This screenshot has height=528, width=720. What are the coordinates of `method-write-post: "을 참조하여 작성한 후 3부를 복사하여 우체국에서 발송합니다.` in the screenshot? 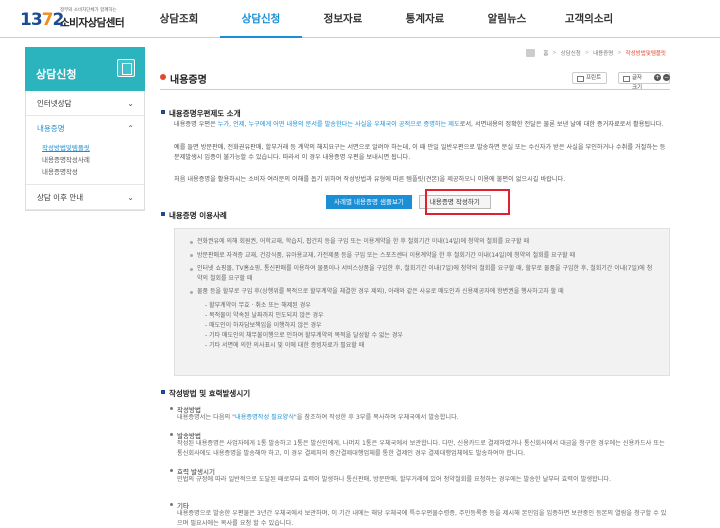 It's located at (376, 417).